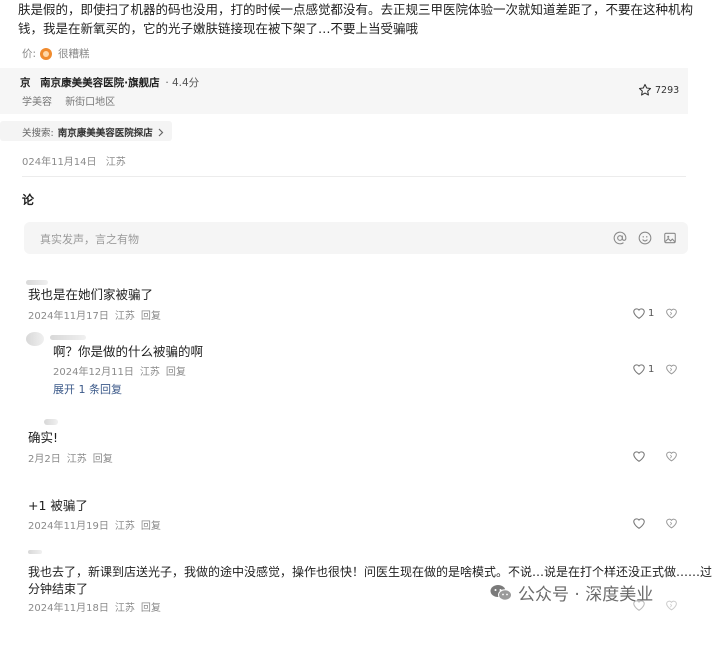 This screenshot has width=712, height=647. Describe the element at coordinates (91, 294) in the screenshot. I see `comment-text: 我也是在她们家被骗了` at that location.